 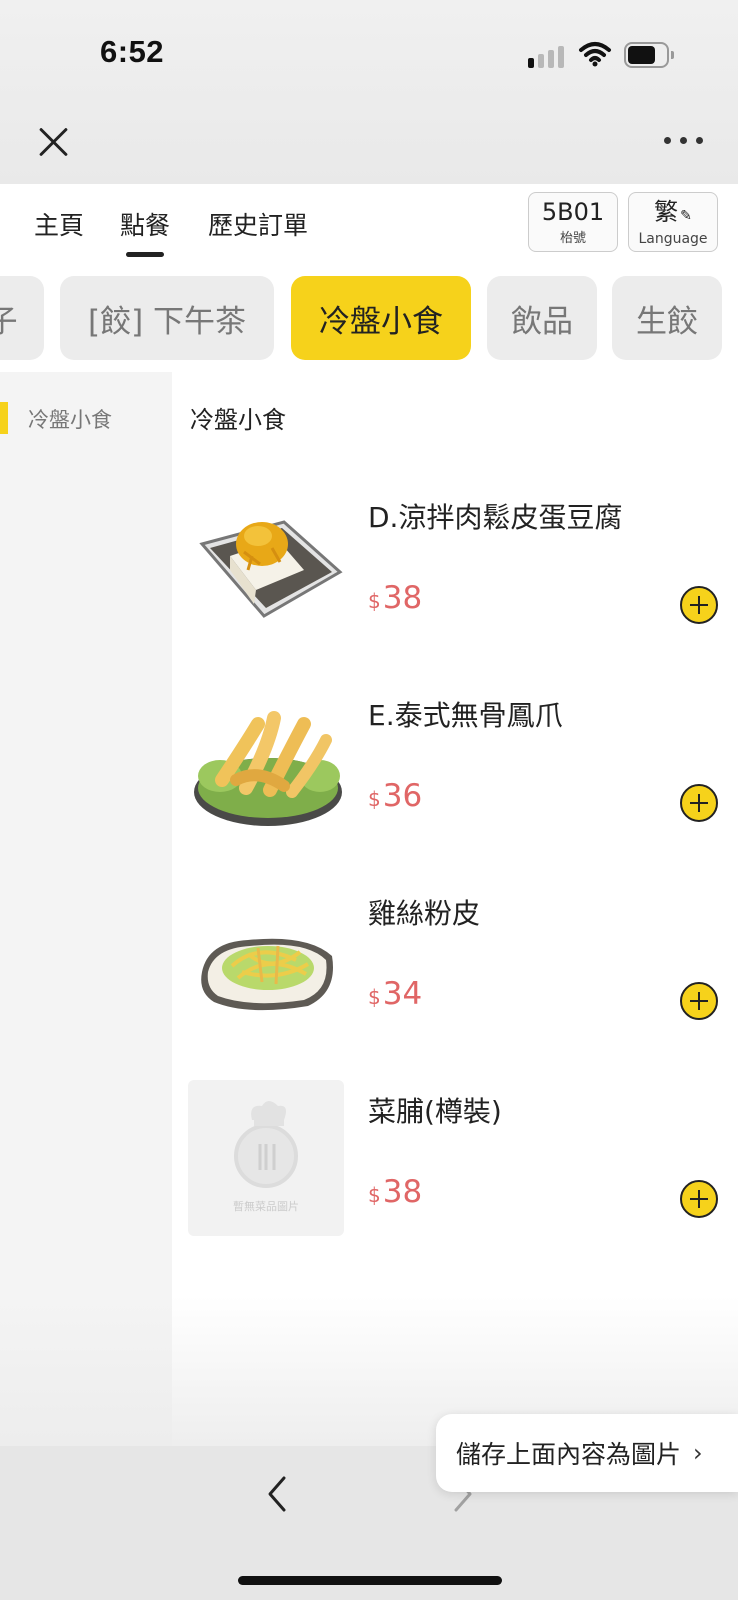 What do you see at coordinates (572, 238) in the screenshot?
I see `table-caption: 枱號` at bounding box center [572, 238].